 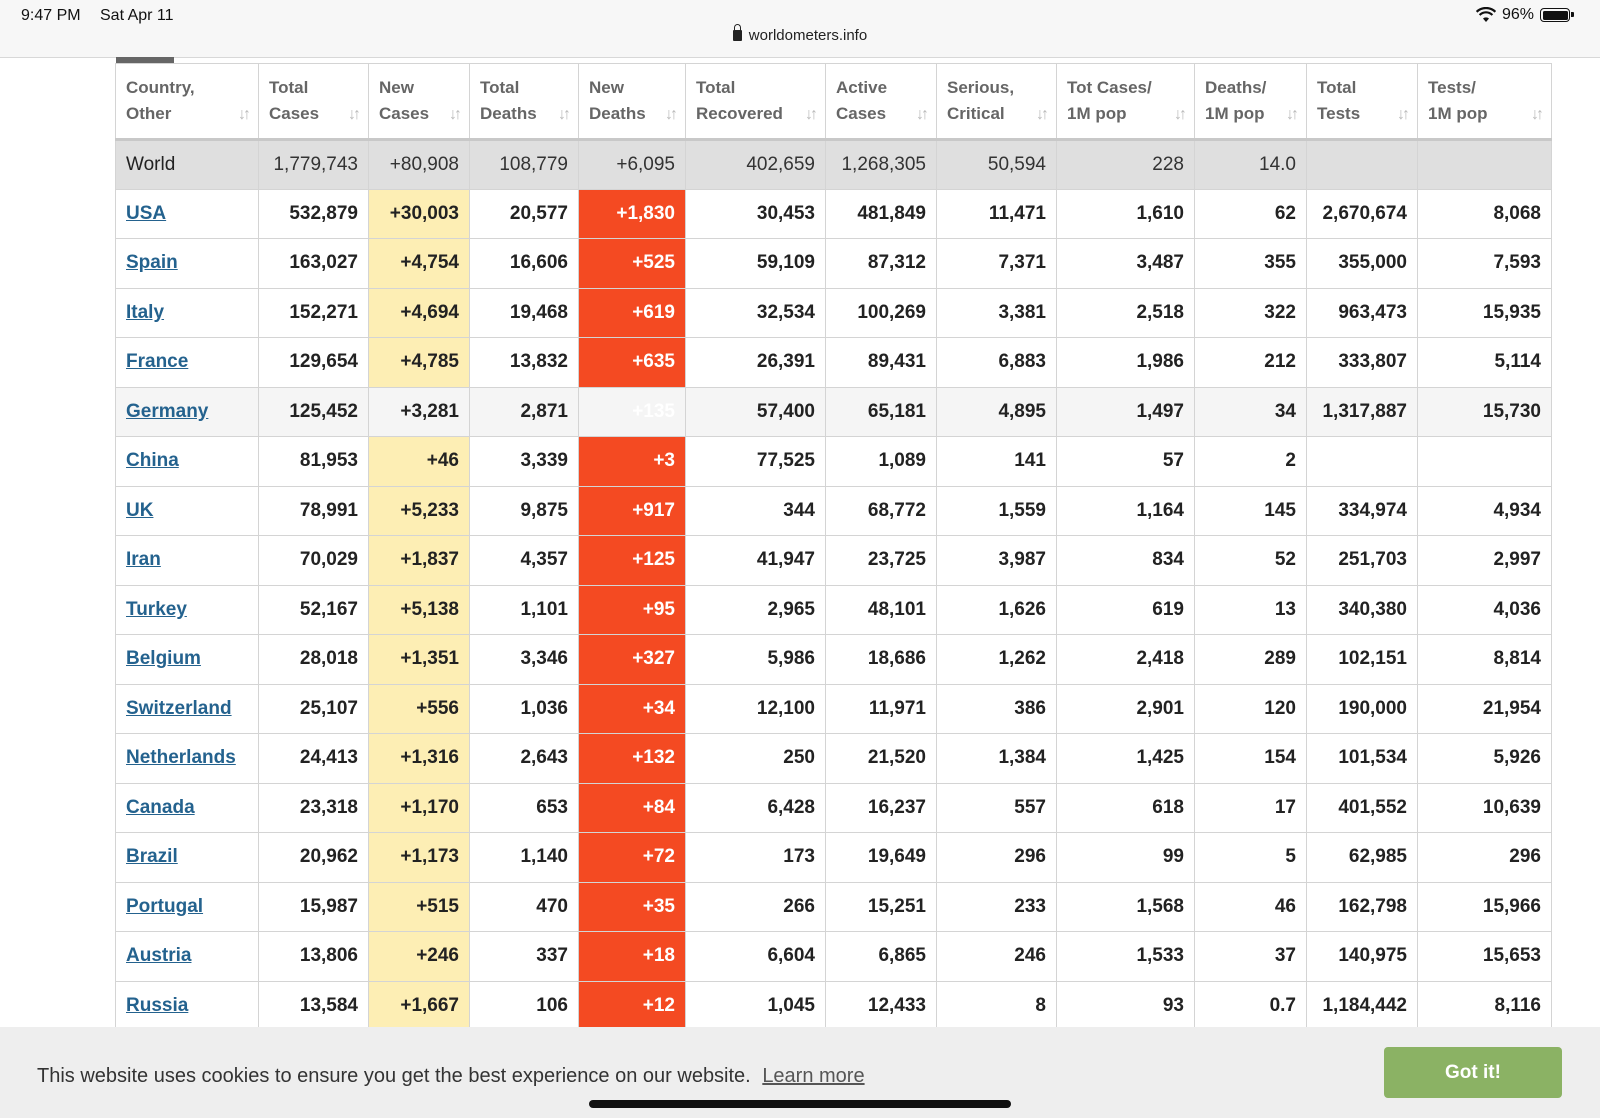 I want to click on ios-status-bar: 9:47 PM Sat Apr 11 worldometers.info 96%, so click(x=800, y=29).